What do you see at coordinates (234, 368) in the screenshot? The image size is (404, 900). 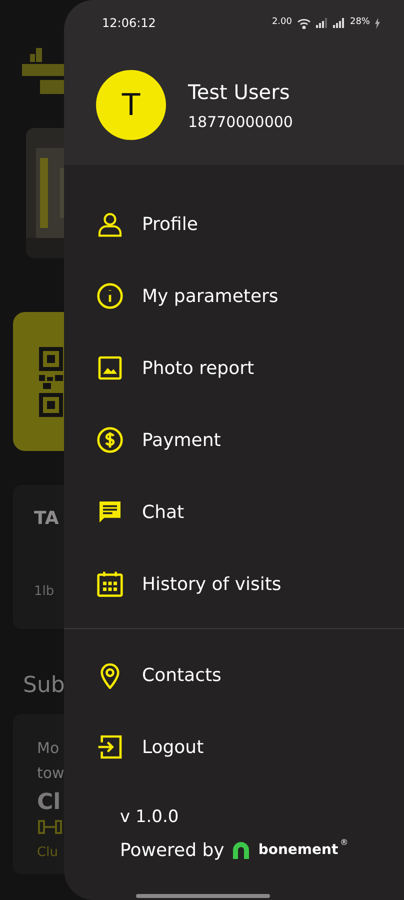 I see `menu-item: Photo report` at bounding box center [234, 368].